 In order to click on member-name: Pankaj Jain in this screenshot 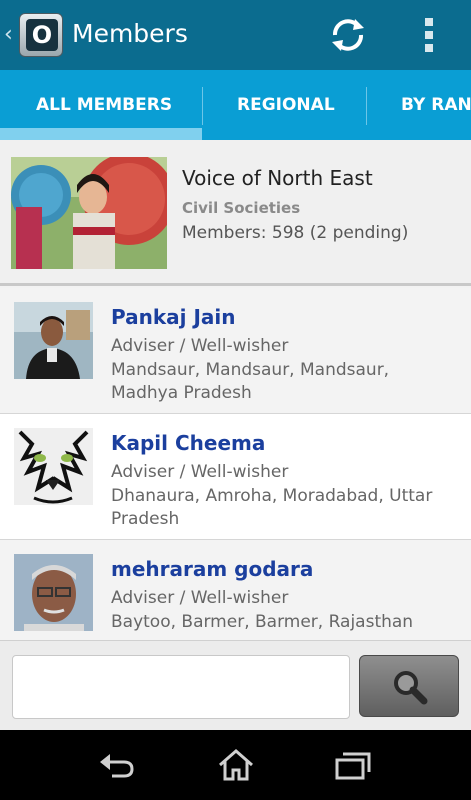, I will do `click(173, 317)`.